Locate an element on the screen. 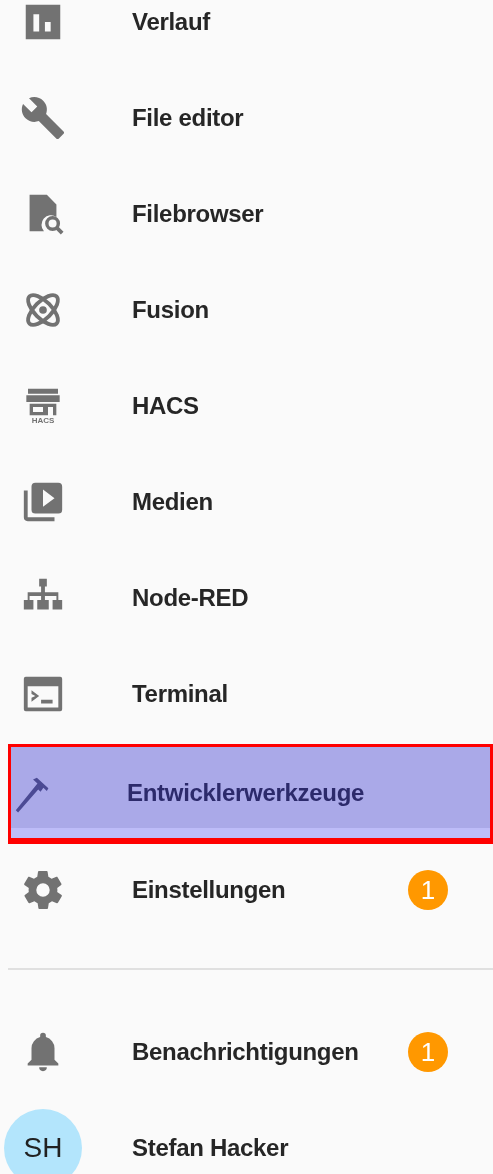 The height and width of the screenshot is (1174, 493). nav-item: Filebrowser is located at coordinates (246, 214).